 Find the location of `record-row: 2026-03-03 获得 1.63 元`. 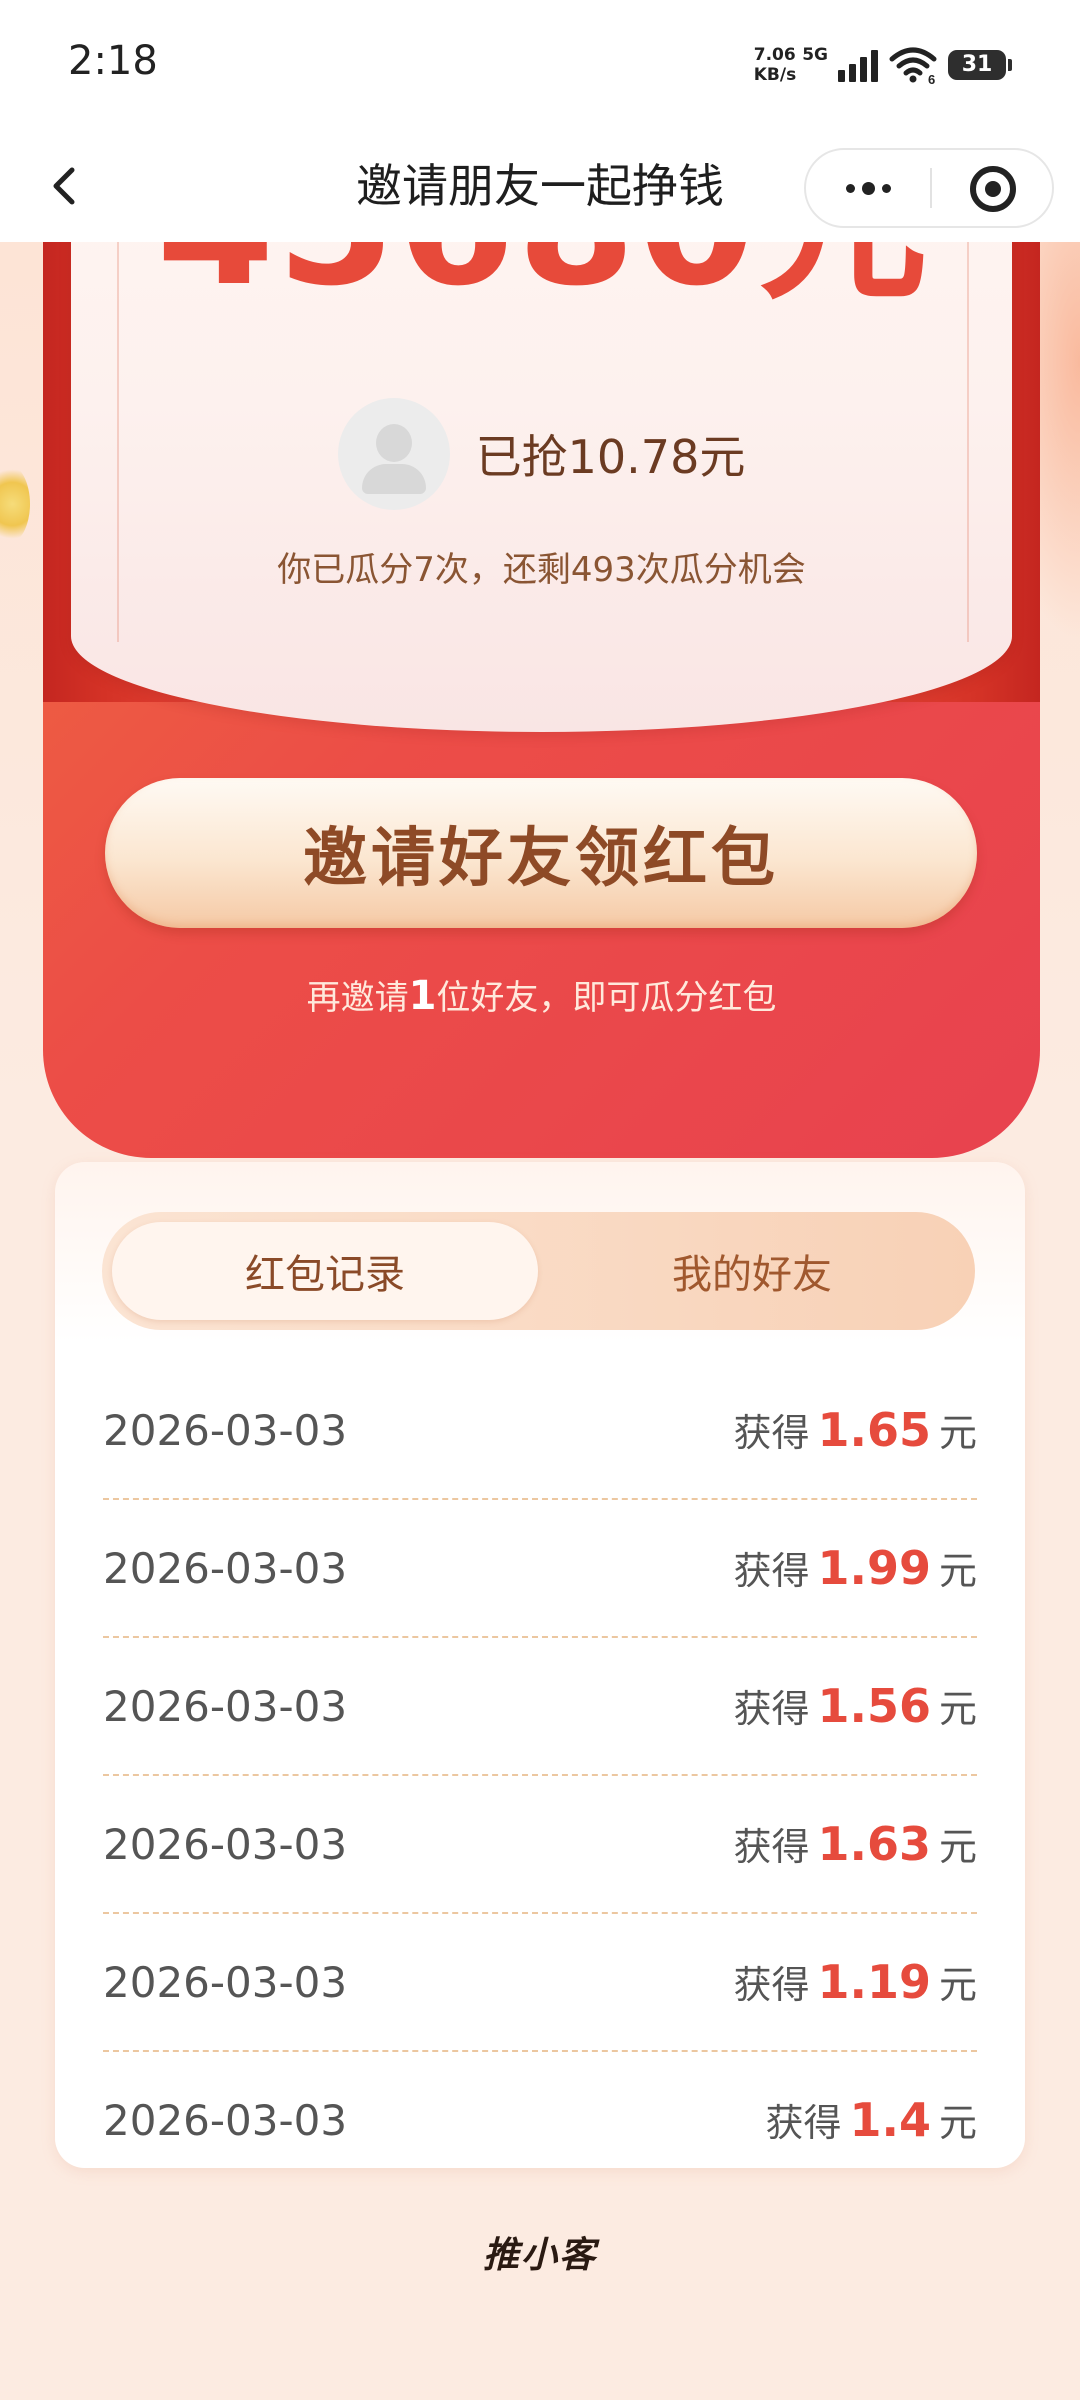

record-row: 2026-03-03 获得 1.63 元 is located at coordinates (540, 1845).